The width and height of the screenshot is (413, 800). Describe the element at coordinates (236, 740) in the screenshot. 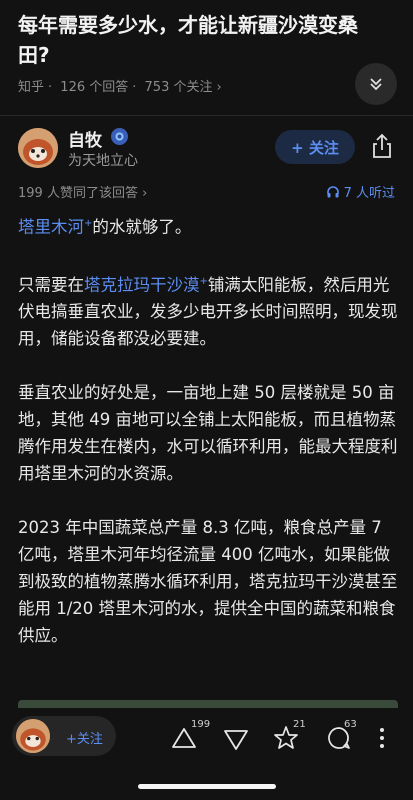

I see `downvote-icon` at that location.